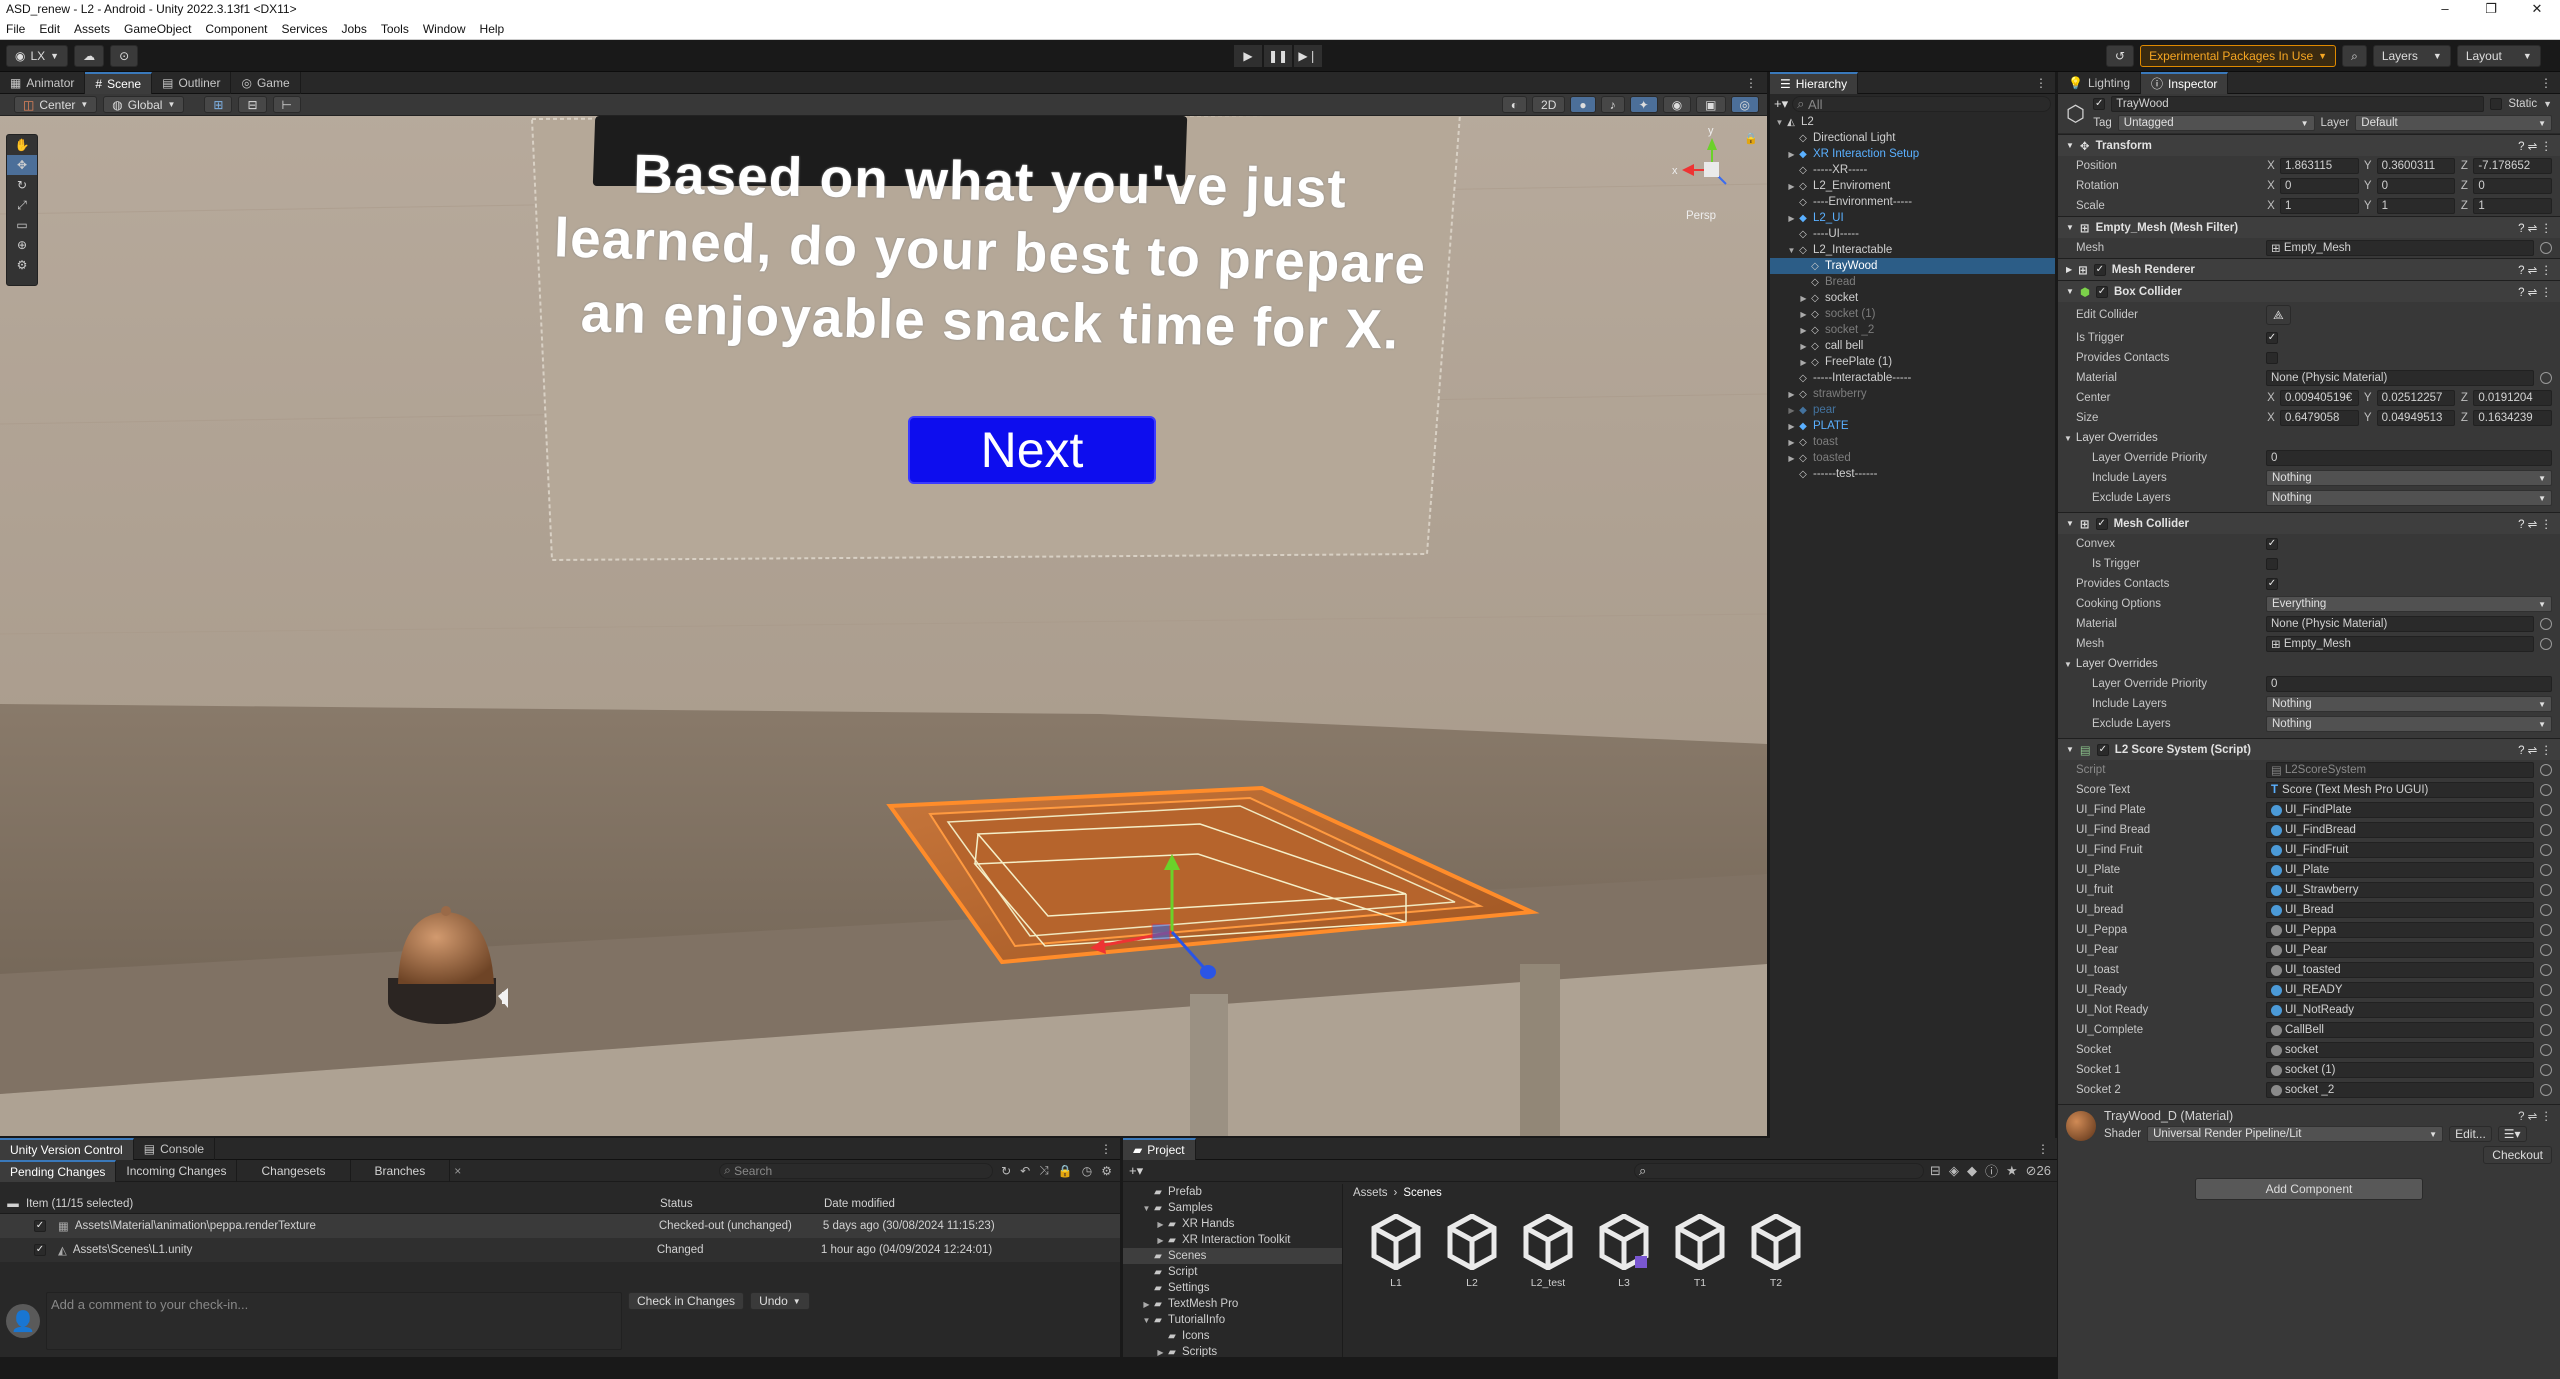 The height and width of the screenshot is (1379, 2560). I want to click on row-checkbox: ✓, so click(40, 1250).